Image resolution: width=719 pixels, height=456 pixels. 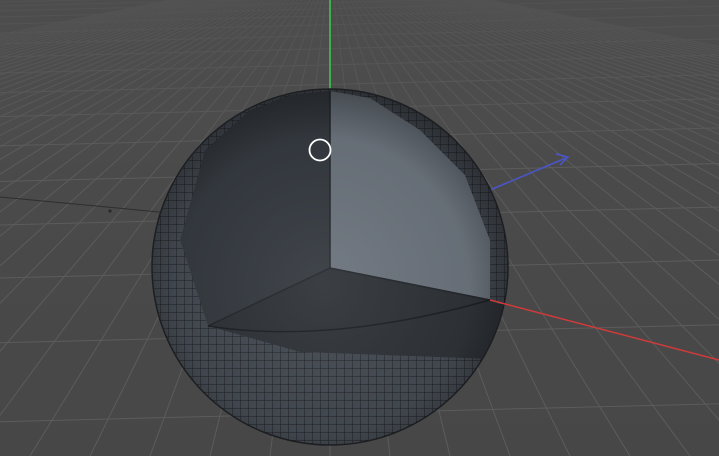 What do you see at coordinates (110, 211) in the screenshot?
I see `world-origin-dot` at bounding box center [110, 211].